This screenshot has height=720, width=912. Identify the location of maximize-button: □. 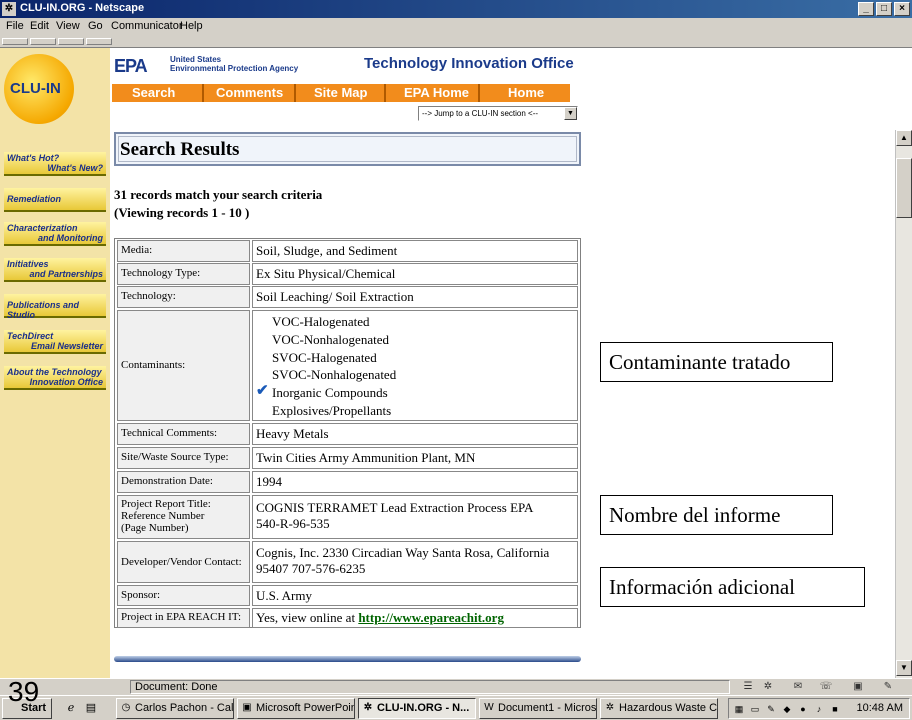
(884, 9).